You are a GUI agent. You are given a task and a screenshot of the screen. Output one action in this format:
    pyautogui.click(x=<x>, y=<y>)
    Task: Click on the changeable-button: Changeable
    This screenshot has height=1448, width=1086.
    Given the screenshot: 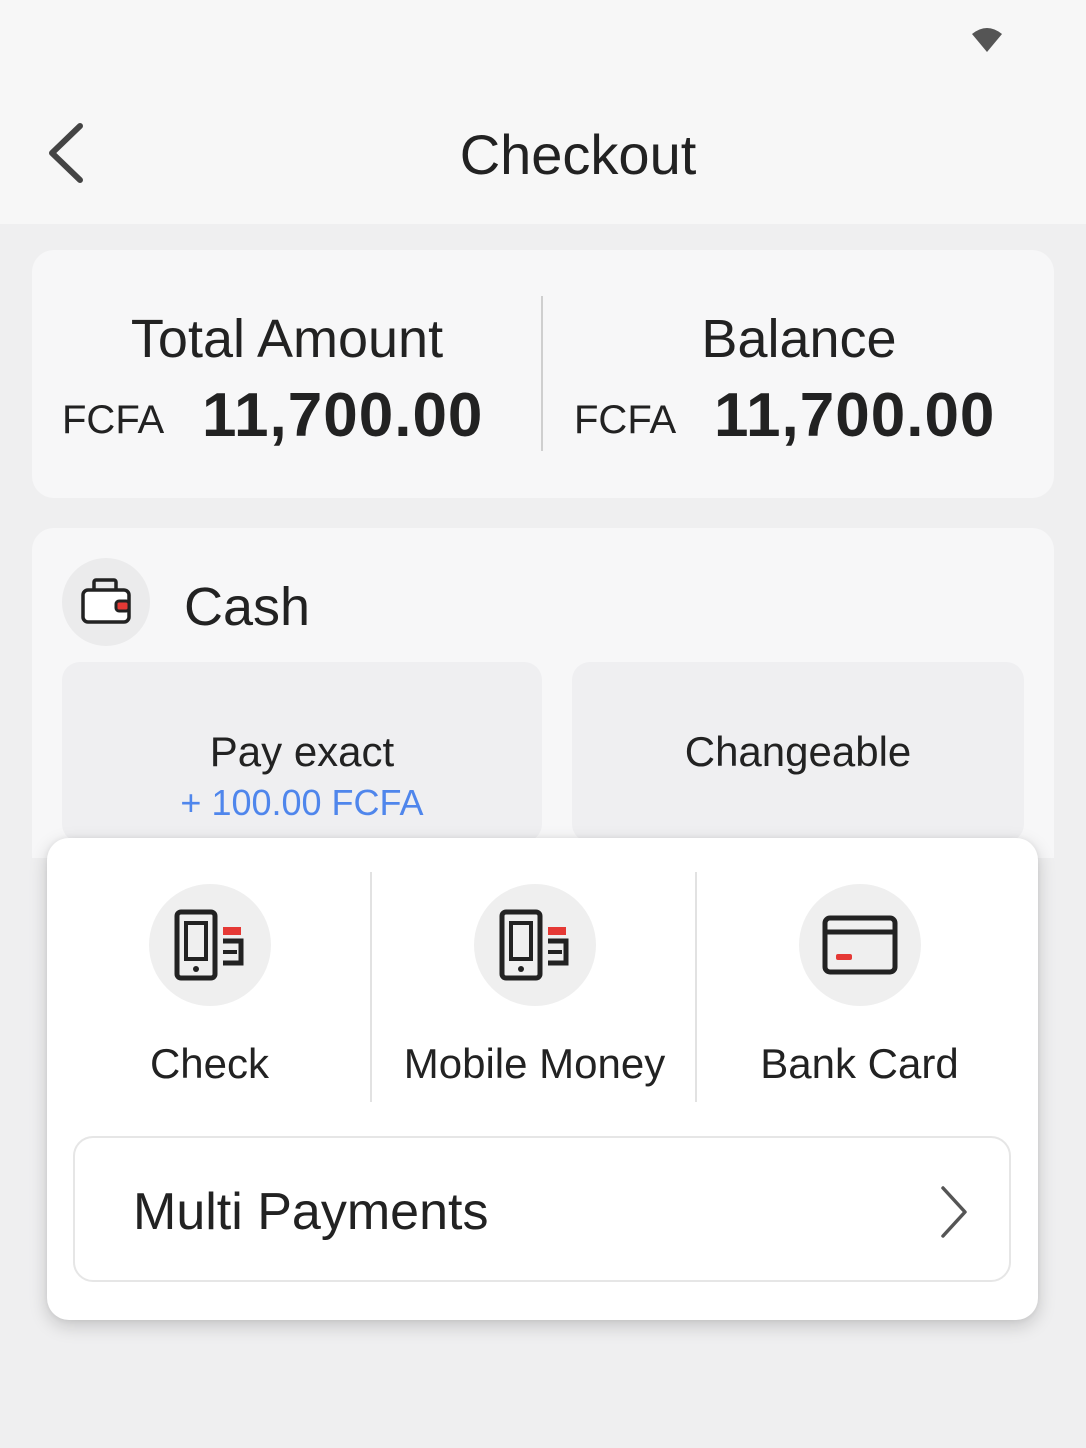 What is the action you would take?
    pyautogui.click(x=798, y=752)
    